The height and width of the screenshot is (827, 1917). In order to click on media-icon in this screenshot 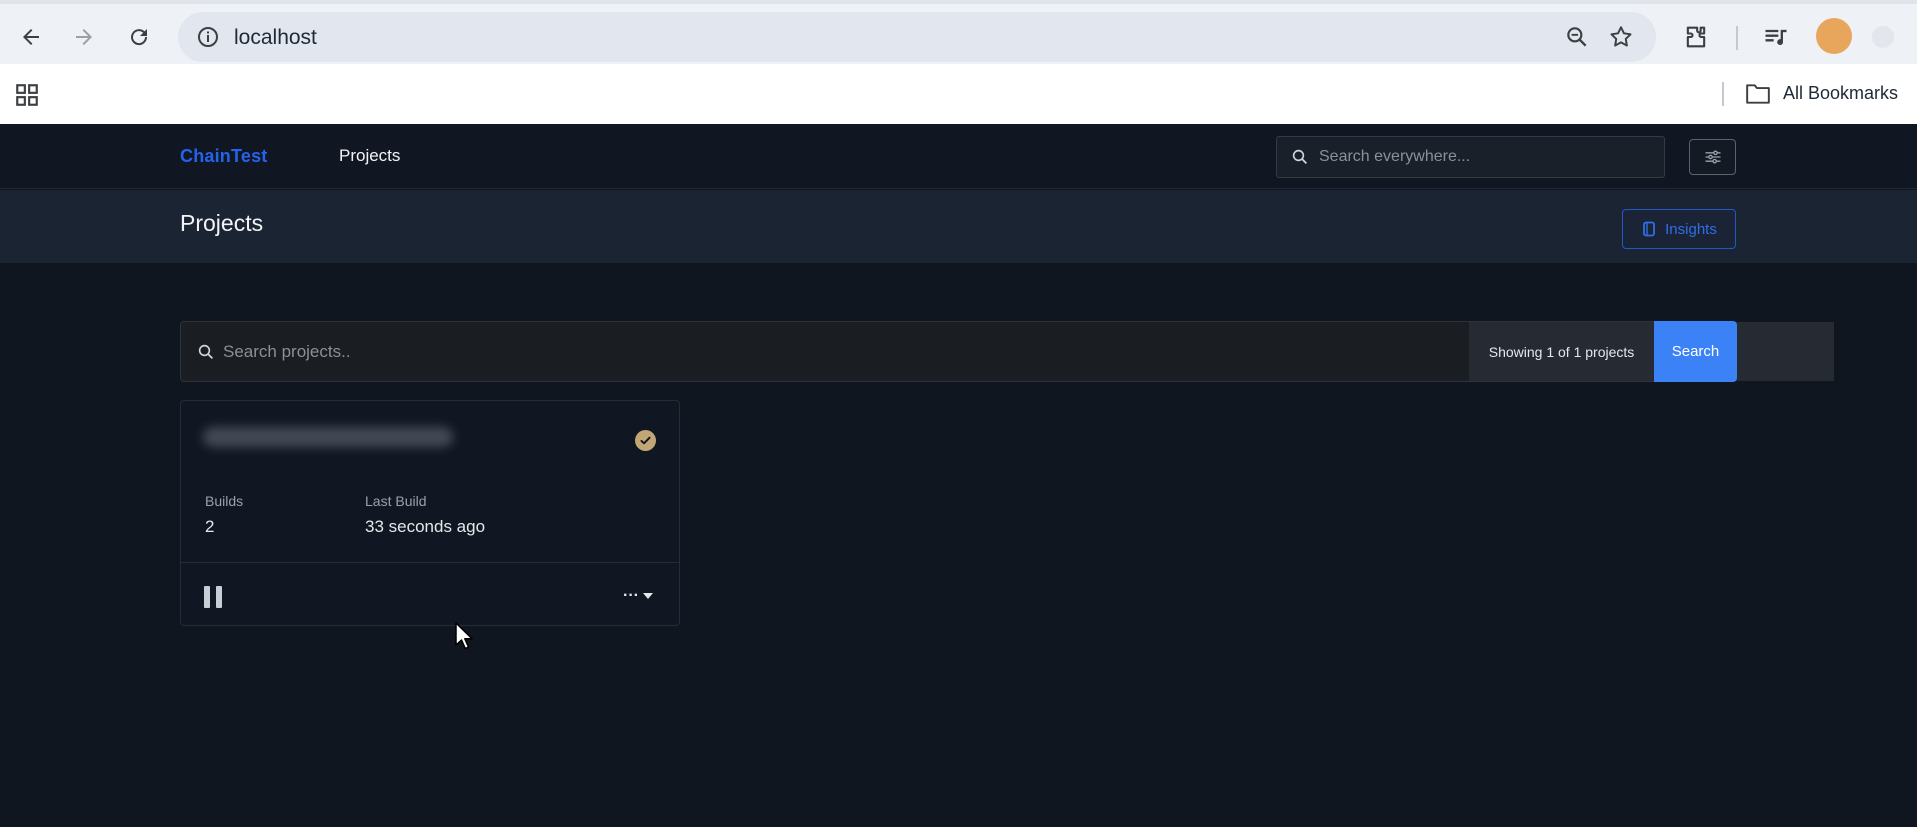, I will do `click(1776, 38)`.